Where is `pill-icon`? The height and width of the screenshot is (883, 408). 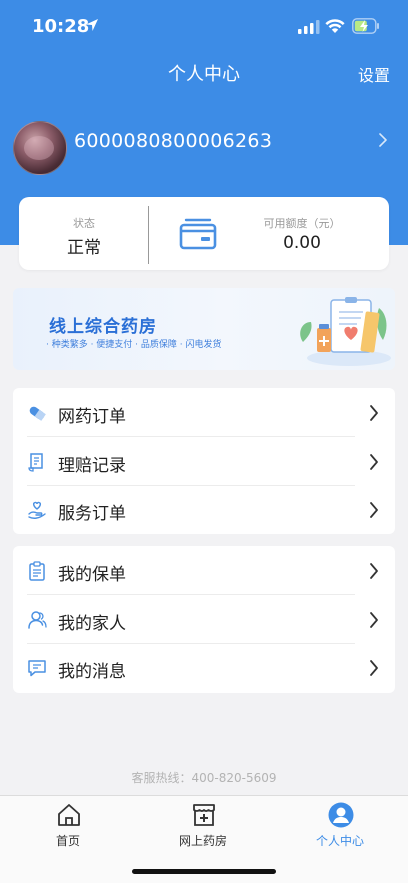 pill-icon is located at coordinates (37, 413).